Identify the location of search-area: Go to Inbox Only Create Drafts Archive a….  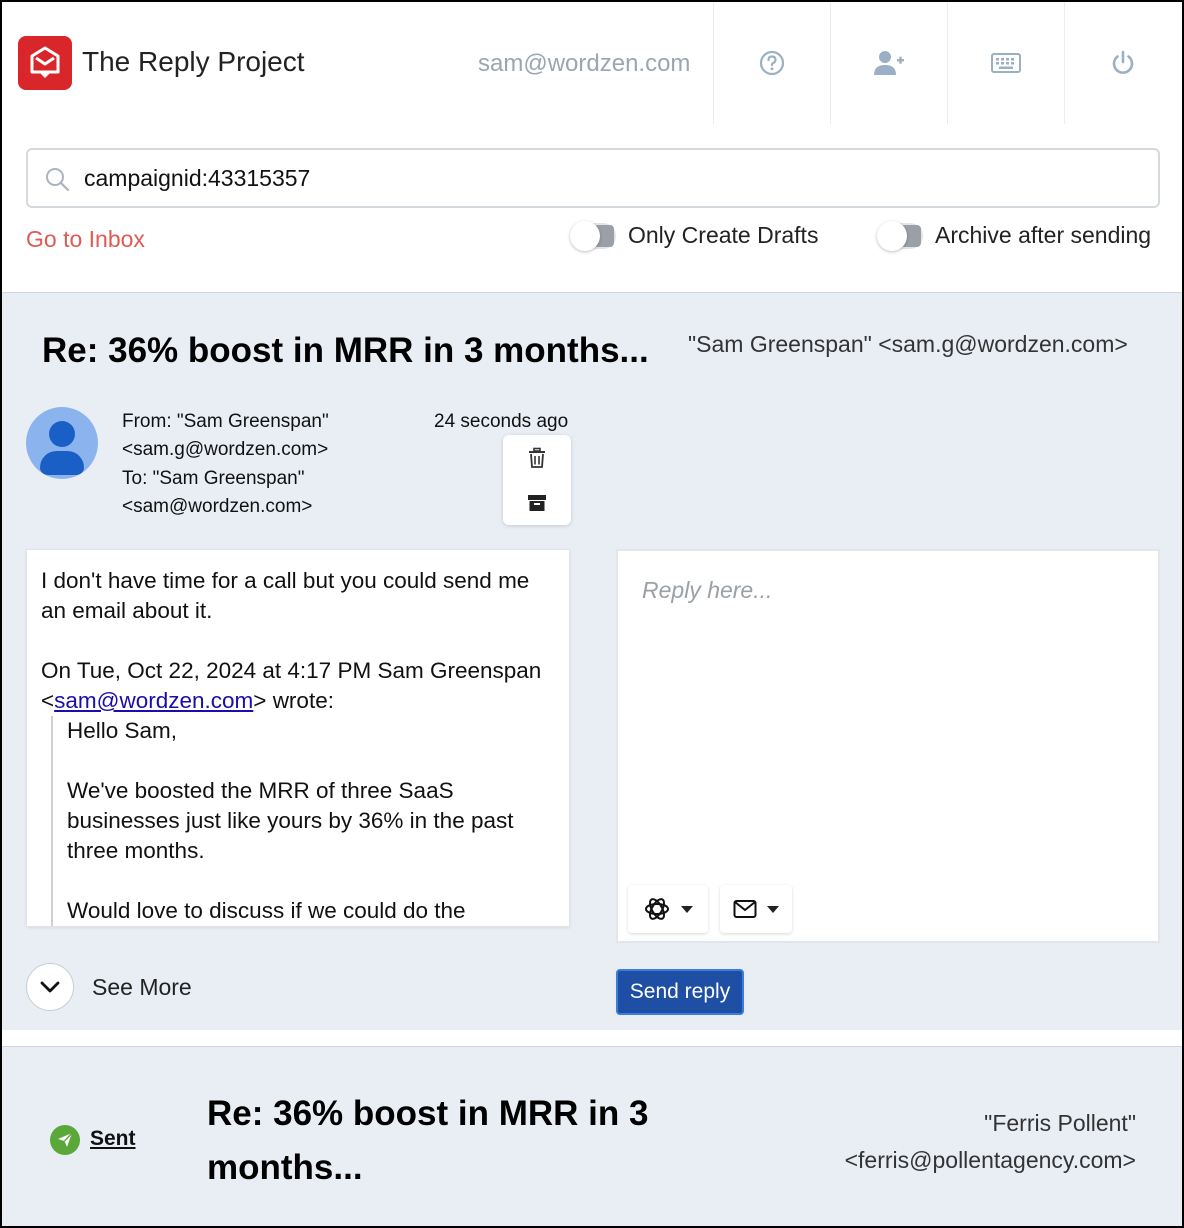
(592, 208).